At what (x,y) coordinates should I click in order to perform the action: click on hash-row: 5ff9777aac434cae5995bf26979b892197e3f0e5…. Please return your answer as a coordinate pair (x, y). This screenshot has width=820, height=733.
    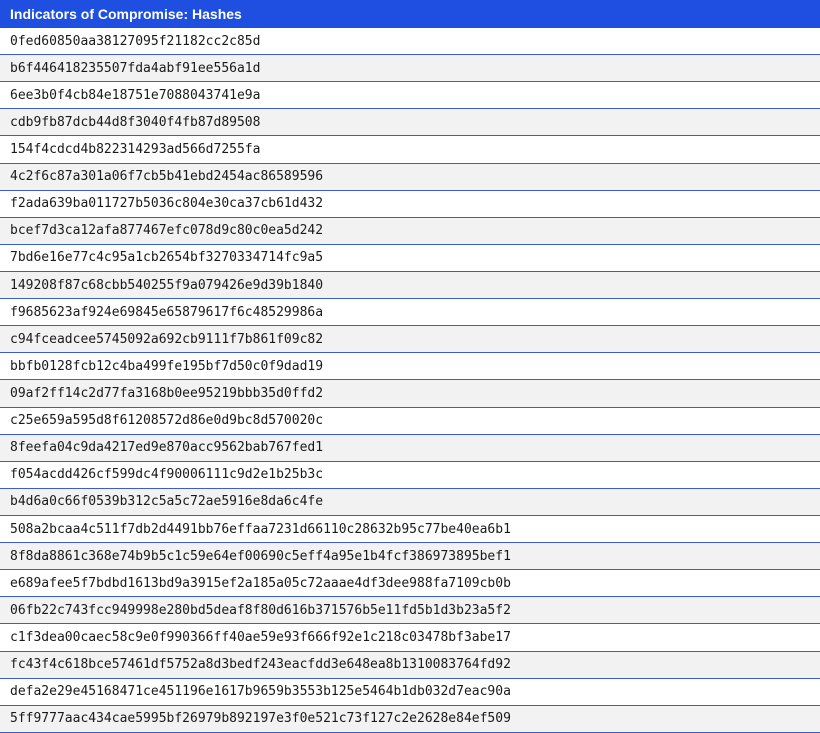
    Looking at the image, I should click on (410, 719).